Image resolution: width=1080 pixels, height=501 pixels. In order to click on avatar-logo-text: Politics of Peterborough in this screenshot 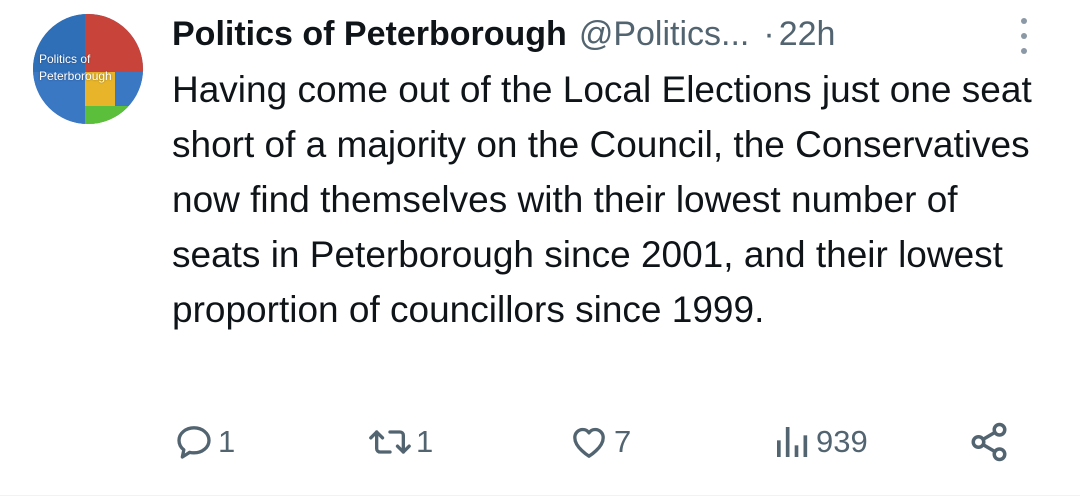, I will do `click(75, 67)`.